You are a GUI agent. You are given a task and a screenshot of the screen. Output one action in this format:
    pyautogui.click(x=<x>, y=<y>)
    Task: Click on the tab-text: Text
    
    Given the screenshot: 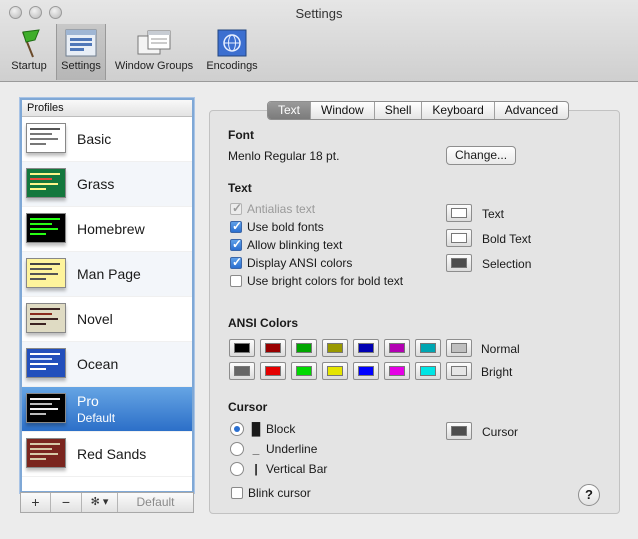 What is the action you would take?
    pyautogui.click(x=290, y=110)
    